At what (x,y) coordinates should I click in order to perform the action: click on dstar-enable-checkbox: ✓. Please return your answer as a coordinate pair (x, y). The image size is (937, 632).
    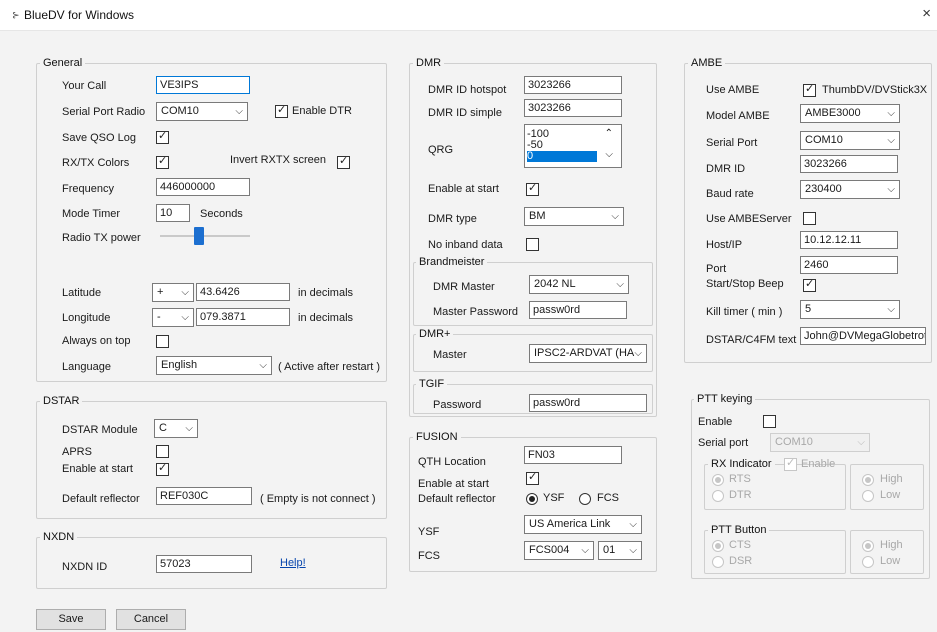
    Looking at the image, I should click on (162, 469).